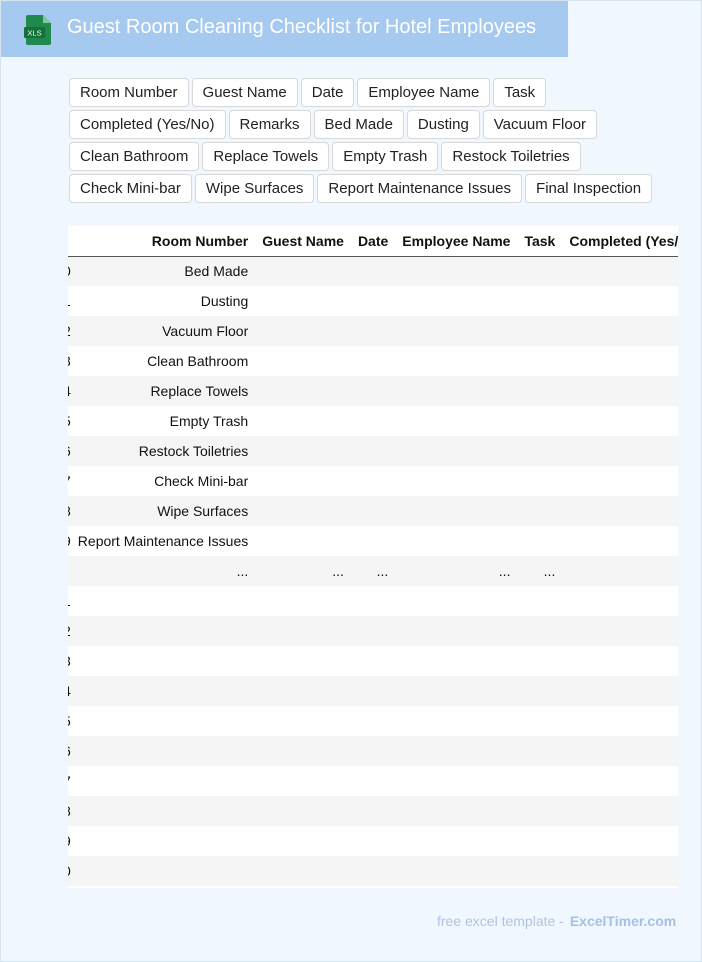 The width and height of the screenshot is (702, 962). I want to click on table-cell: Empty Trash, so click(163, 421).